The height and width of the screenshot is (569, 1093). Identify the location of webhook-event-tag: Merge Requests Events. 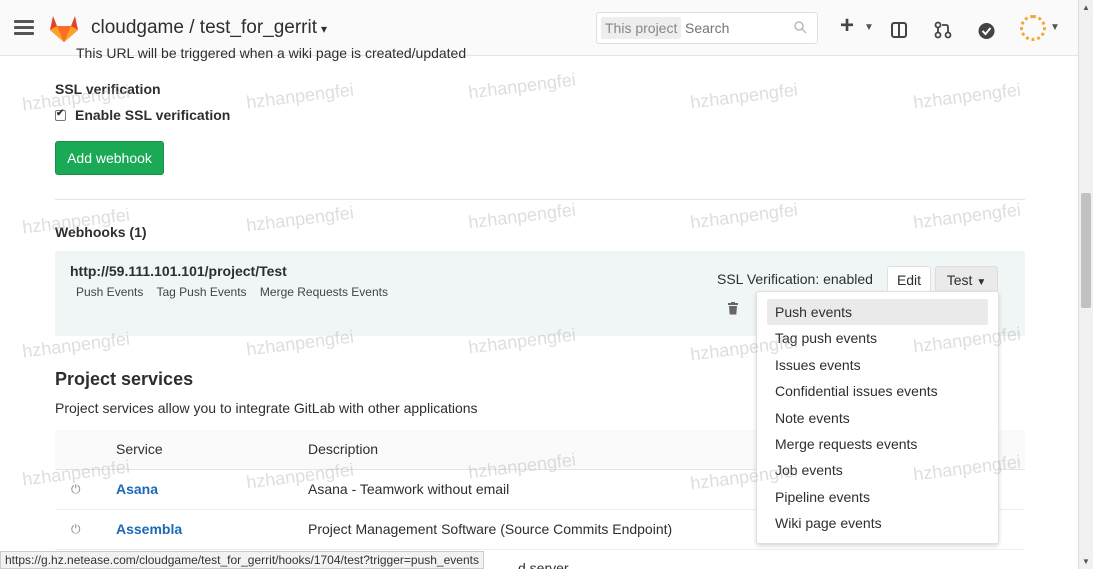
(323, 292).